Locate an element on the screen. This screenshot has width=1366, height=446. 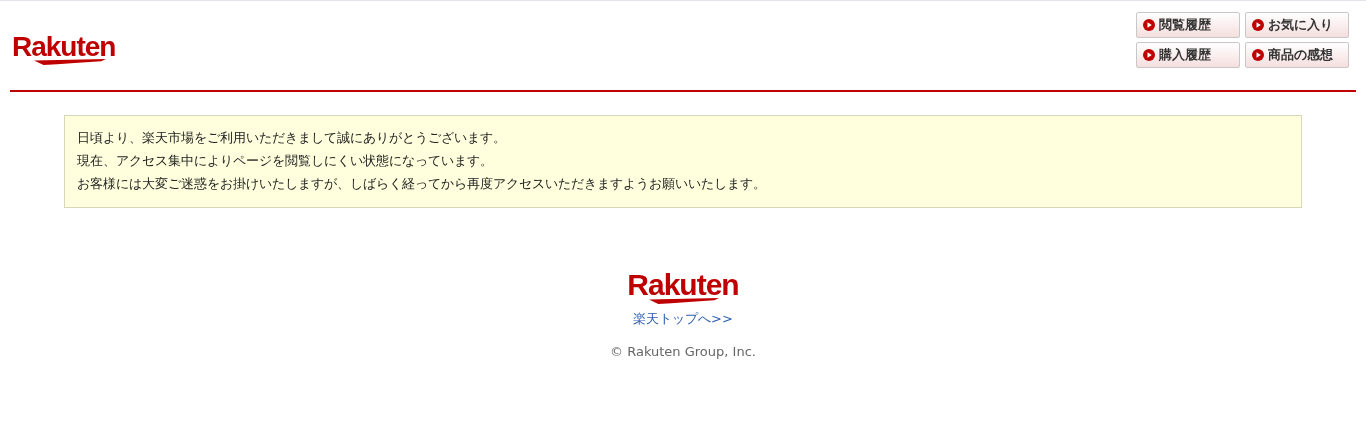
notice-text: 現在、アクセス集中によりページを閲覧しにくい状態になっています。 is located at coordinates (285, 161).